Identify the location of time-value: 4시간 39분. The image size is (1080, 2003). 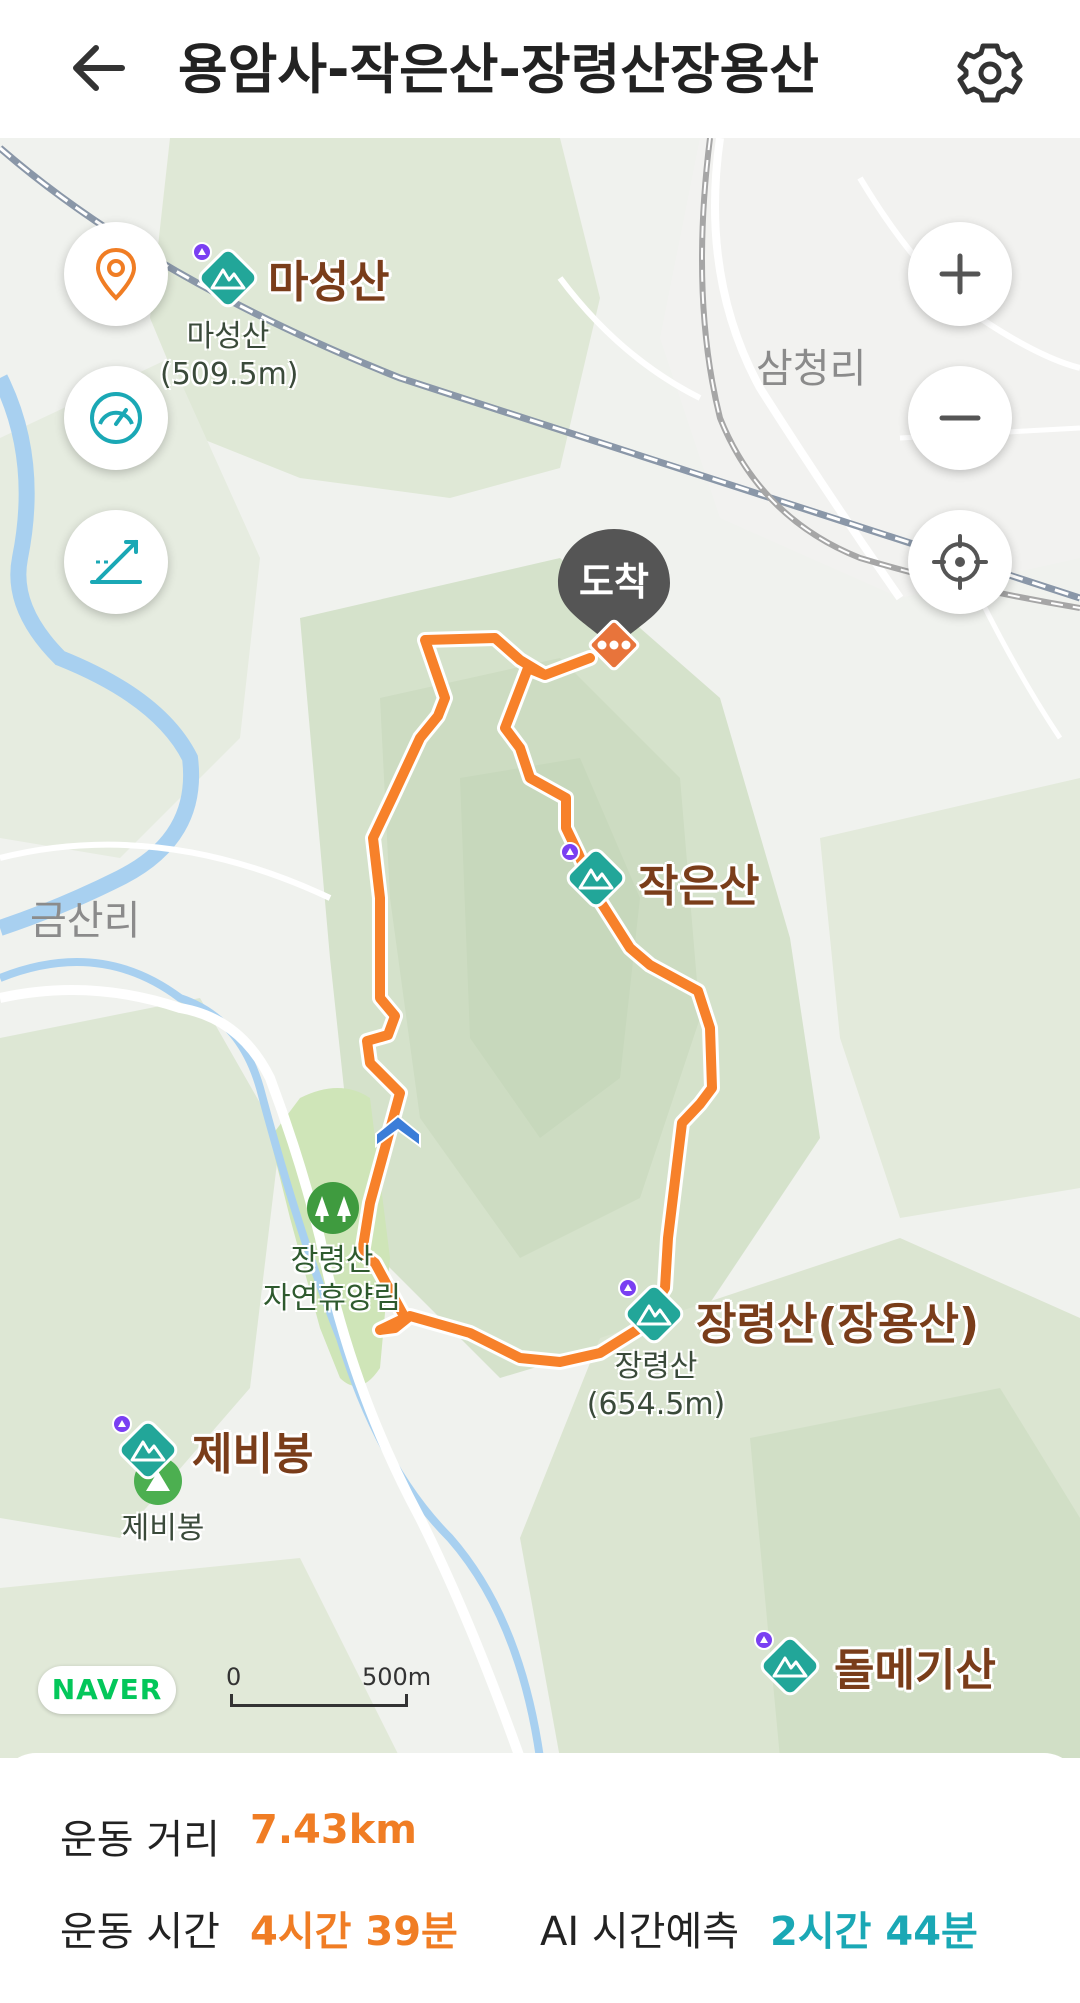
(354, 1932).